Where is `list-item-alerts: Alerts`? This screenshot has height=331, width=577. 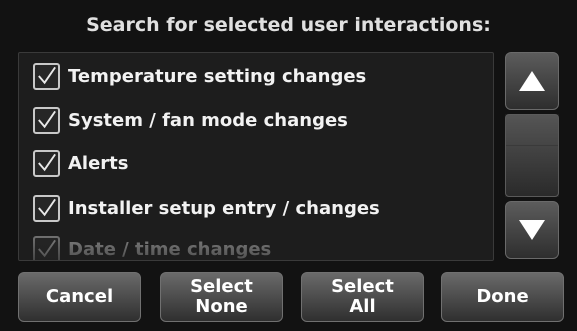 list-item-alerts: Alerts is located at coordinates (81, 163).